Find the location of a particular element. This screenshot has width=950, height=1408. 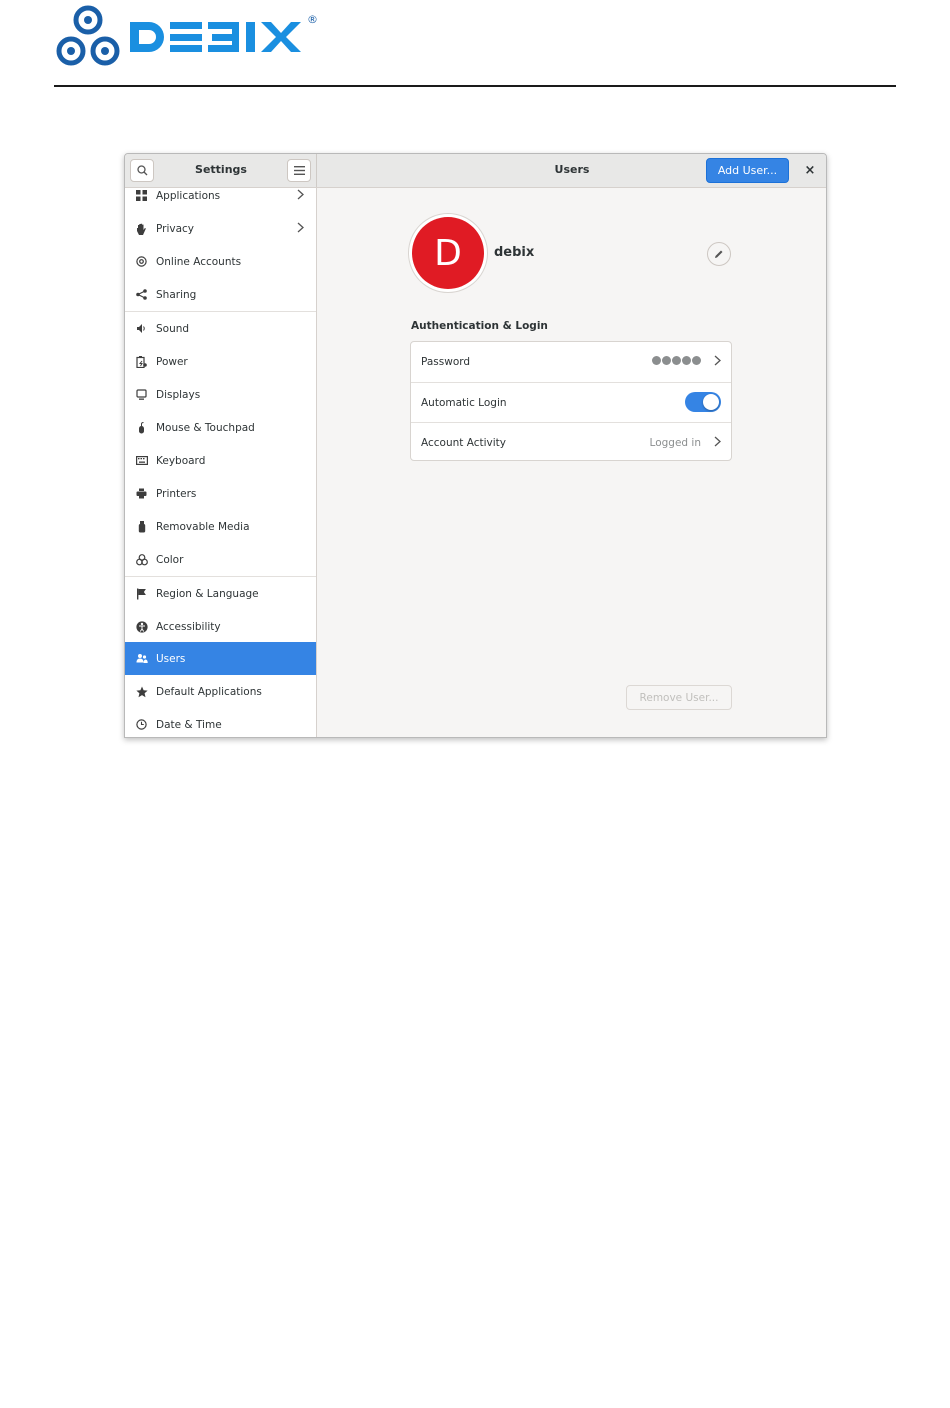

sidebar-item-applications: Applications is located at coordinates (220, 195).